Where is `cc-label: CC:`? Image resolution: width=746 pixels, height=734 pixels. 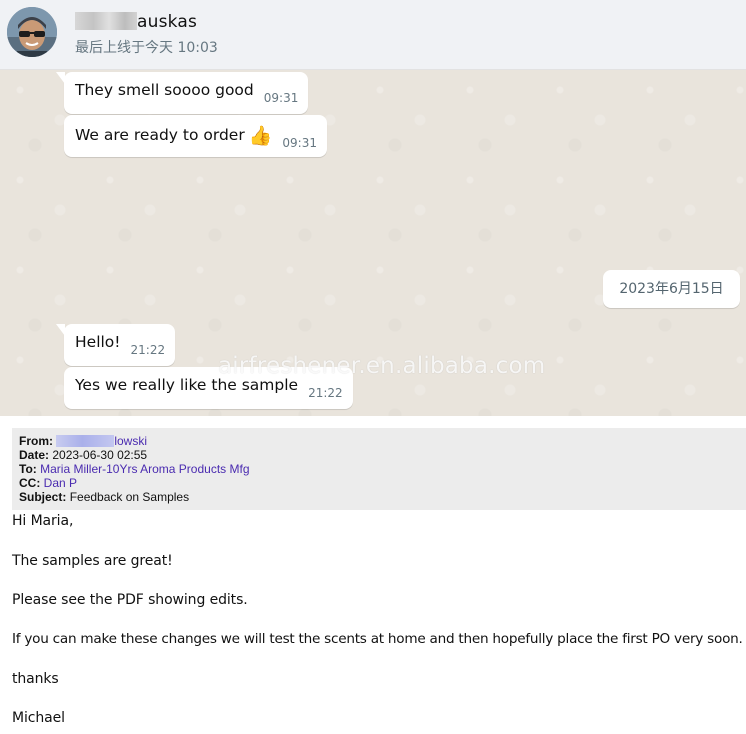
cc-label: CC: is located at coordinates (30, 483).